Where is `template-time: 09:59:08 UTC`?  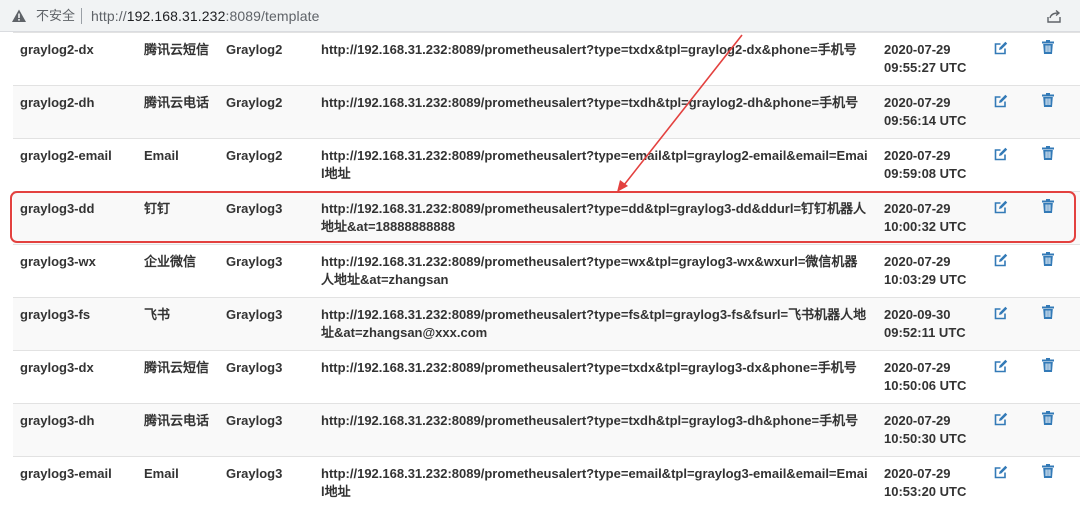
template-time: 09:59:08 UTC is located at coordinates (925, 173).